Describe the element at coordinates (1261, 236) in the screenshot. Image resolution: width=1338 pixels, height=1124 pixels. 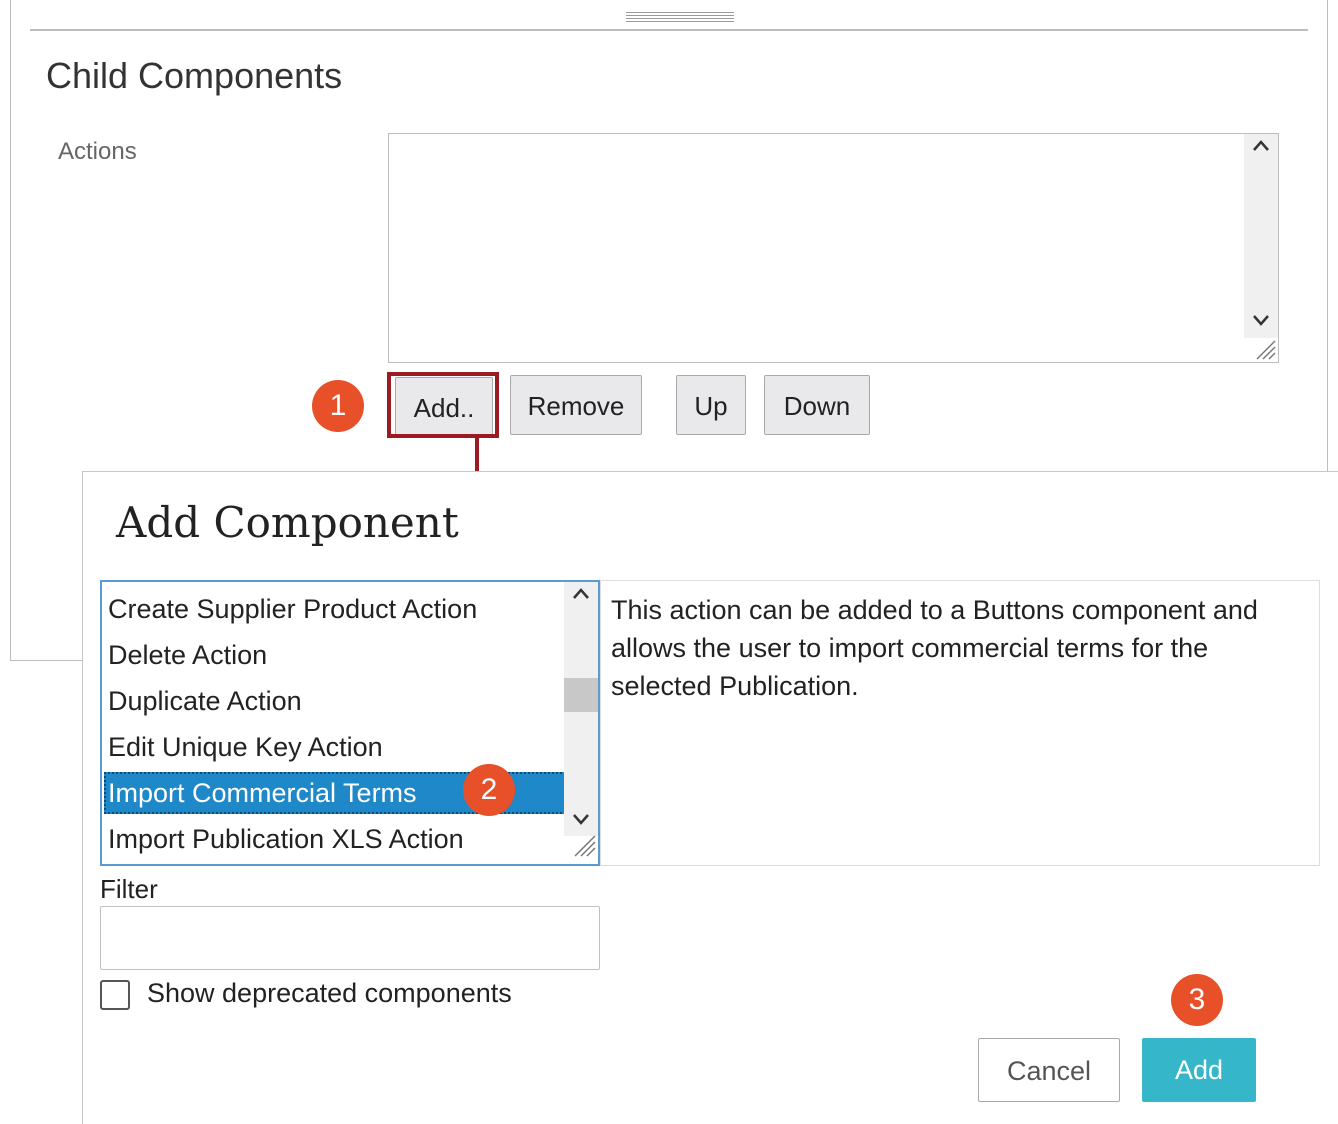
I see `actions-scrollbar` at that location.